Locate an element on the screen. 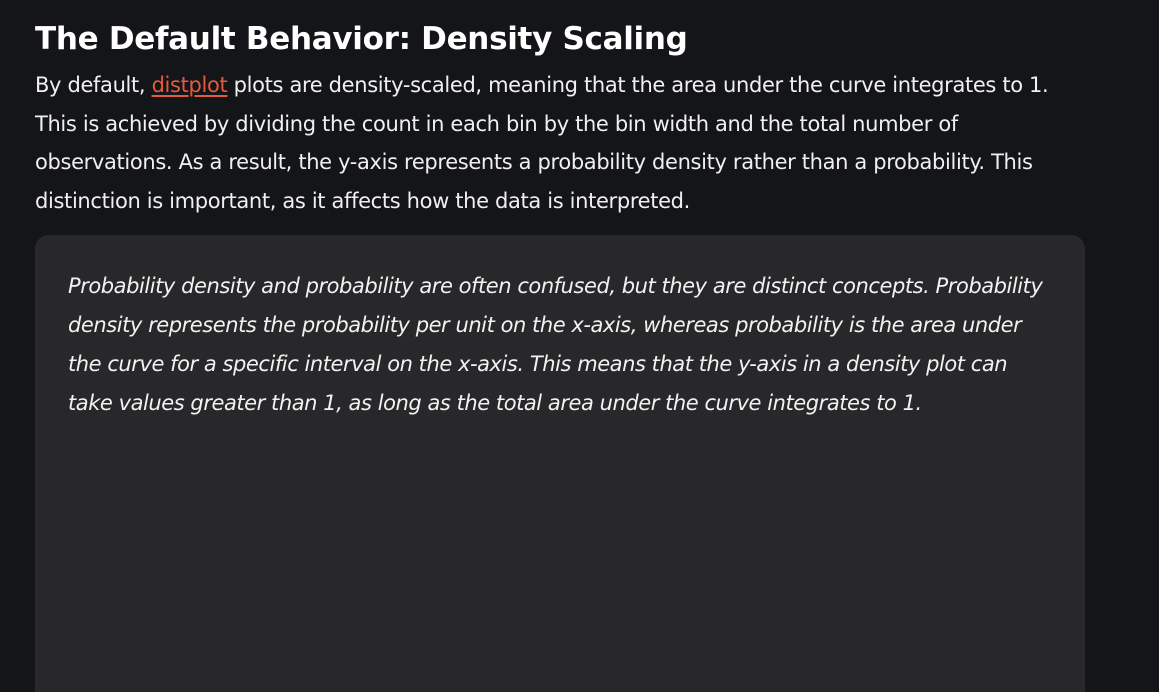 The width and height of the screenshot is (1159, 692). section-heading: The Default Behavior: Density Scaling is located at coordinates (361, 39).